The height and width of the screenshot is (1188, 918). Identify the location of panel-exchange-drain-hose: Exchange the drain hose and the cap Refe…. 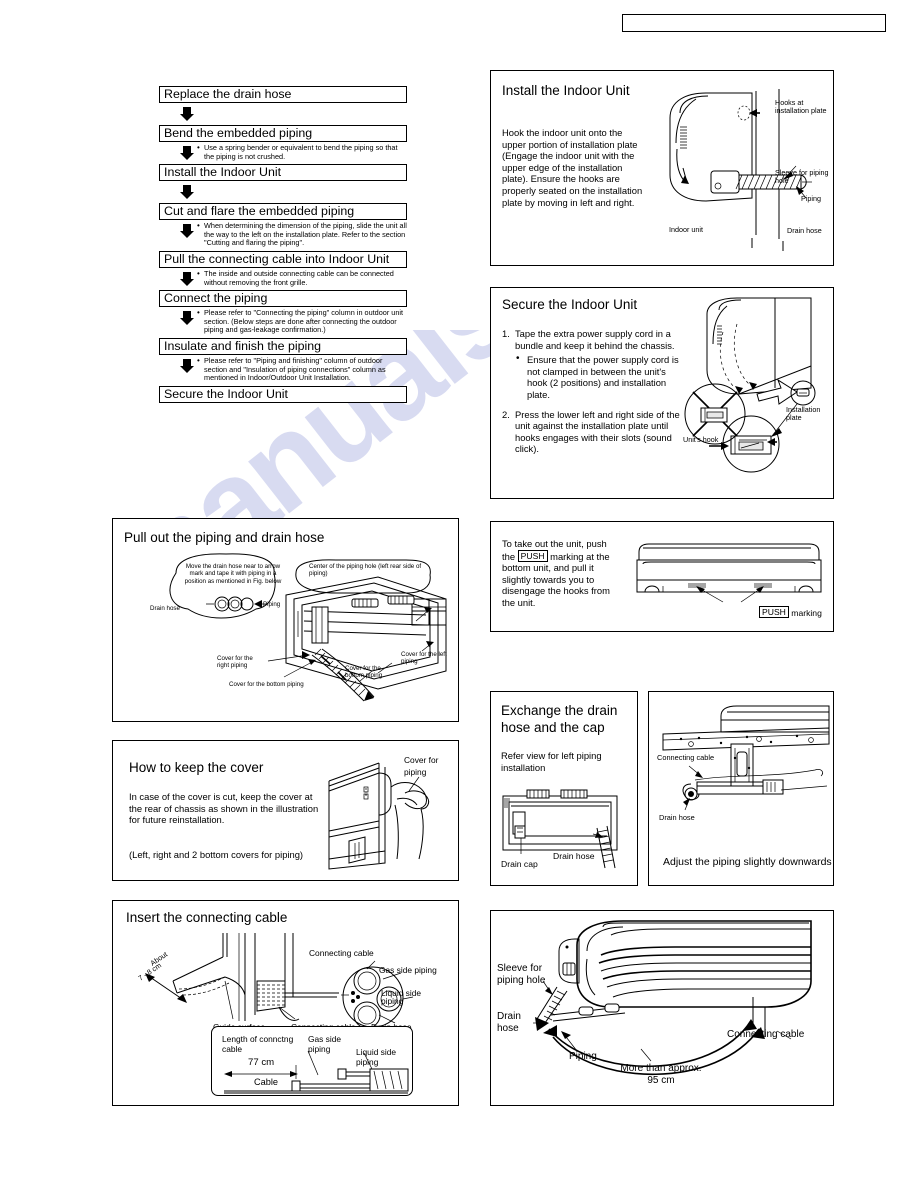
(564, 788).